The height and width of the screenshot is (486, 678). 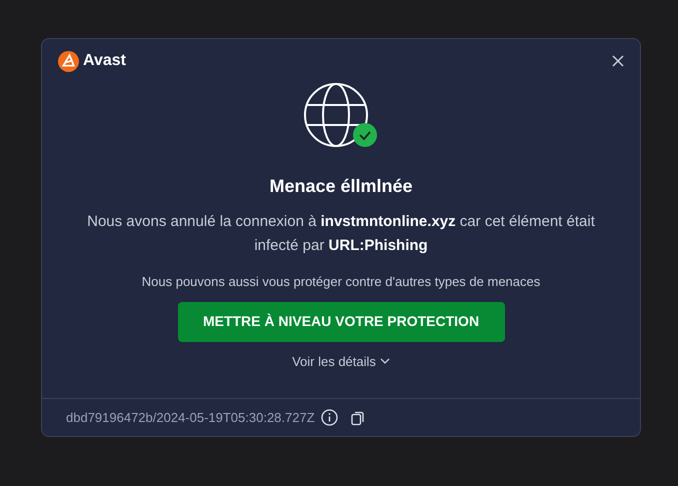 I want to click on copy-icon, so click(x=358, y=418).